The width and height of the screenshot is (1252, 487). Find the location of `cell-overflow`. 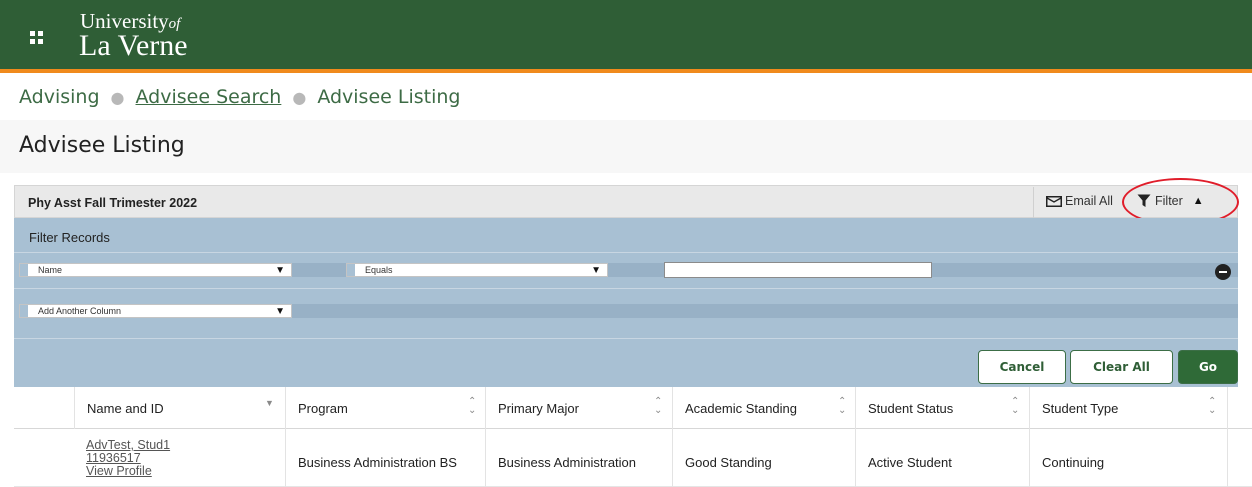

cell-overflow is located at coordinates (1239, 458).